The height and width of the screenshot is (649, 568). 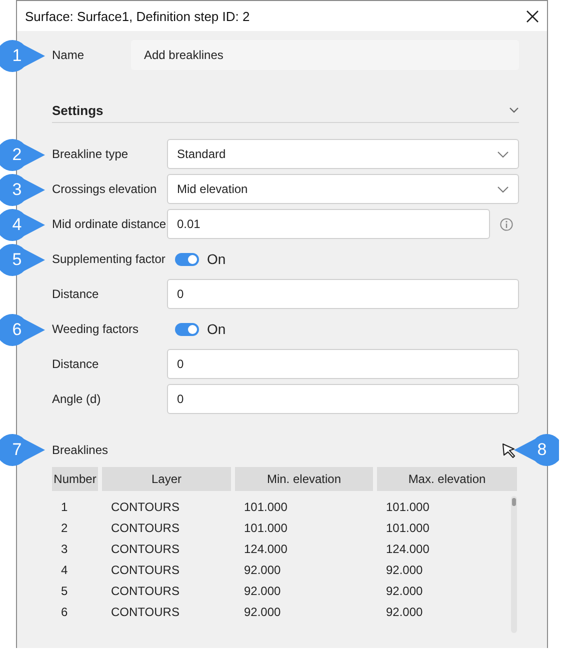 What do you see at coordinates (166, 479) in the screenshot?
I see `column-header: Layer` at bounding box center [166, 479].